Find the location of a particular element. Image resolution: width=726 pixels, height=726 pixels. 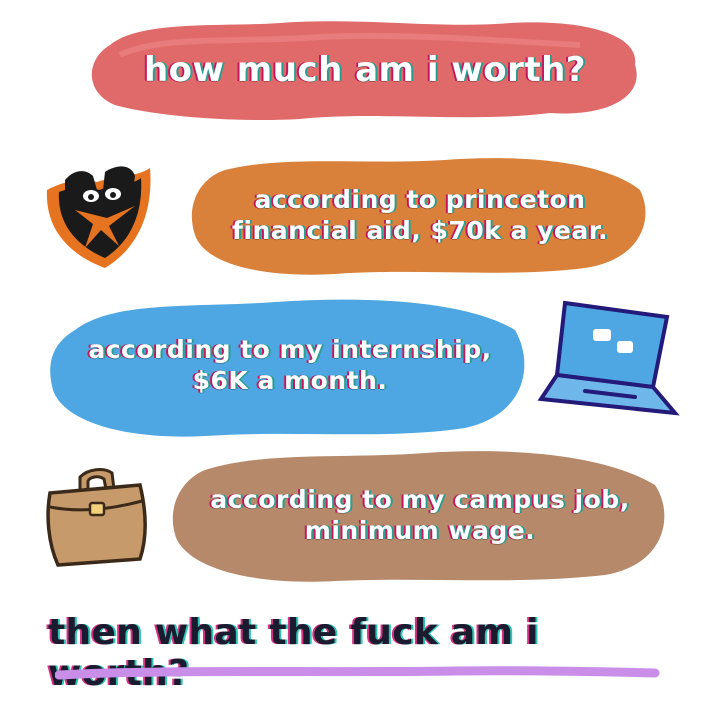

internship-text: according to my internship, $6K a month. is located at coordinates (289, 365).